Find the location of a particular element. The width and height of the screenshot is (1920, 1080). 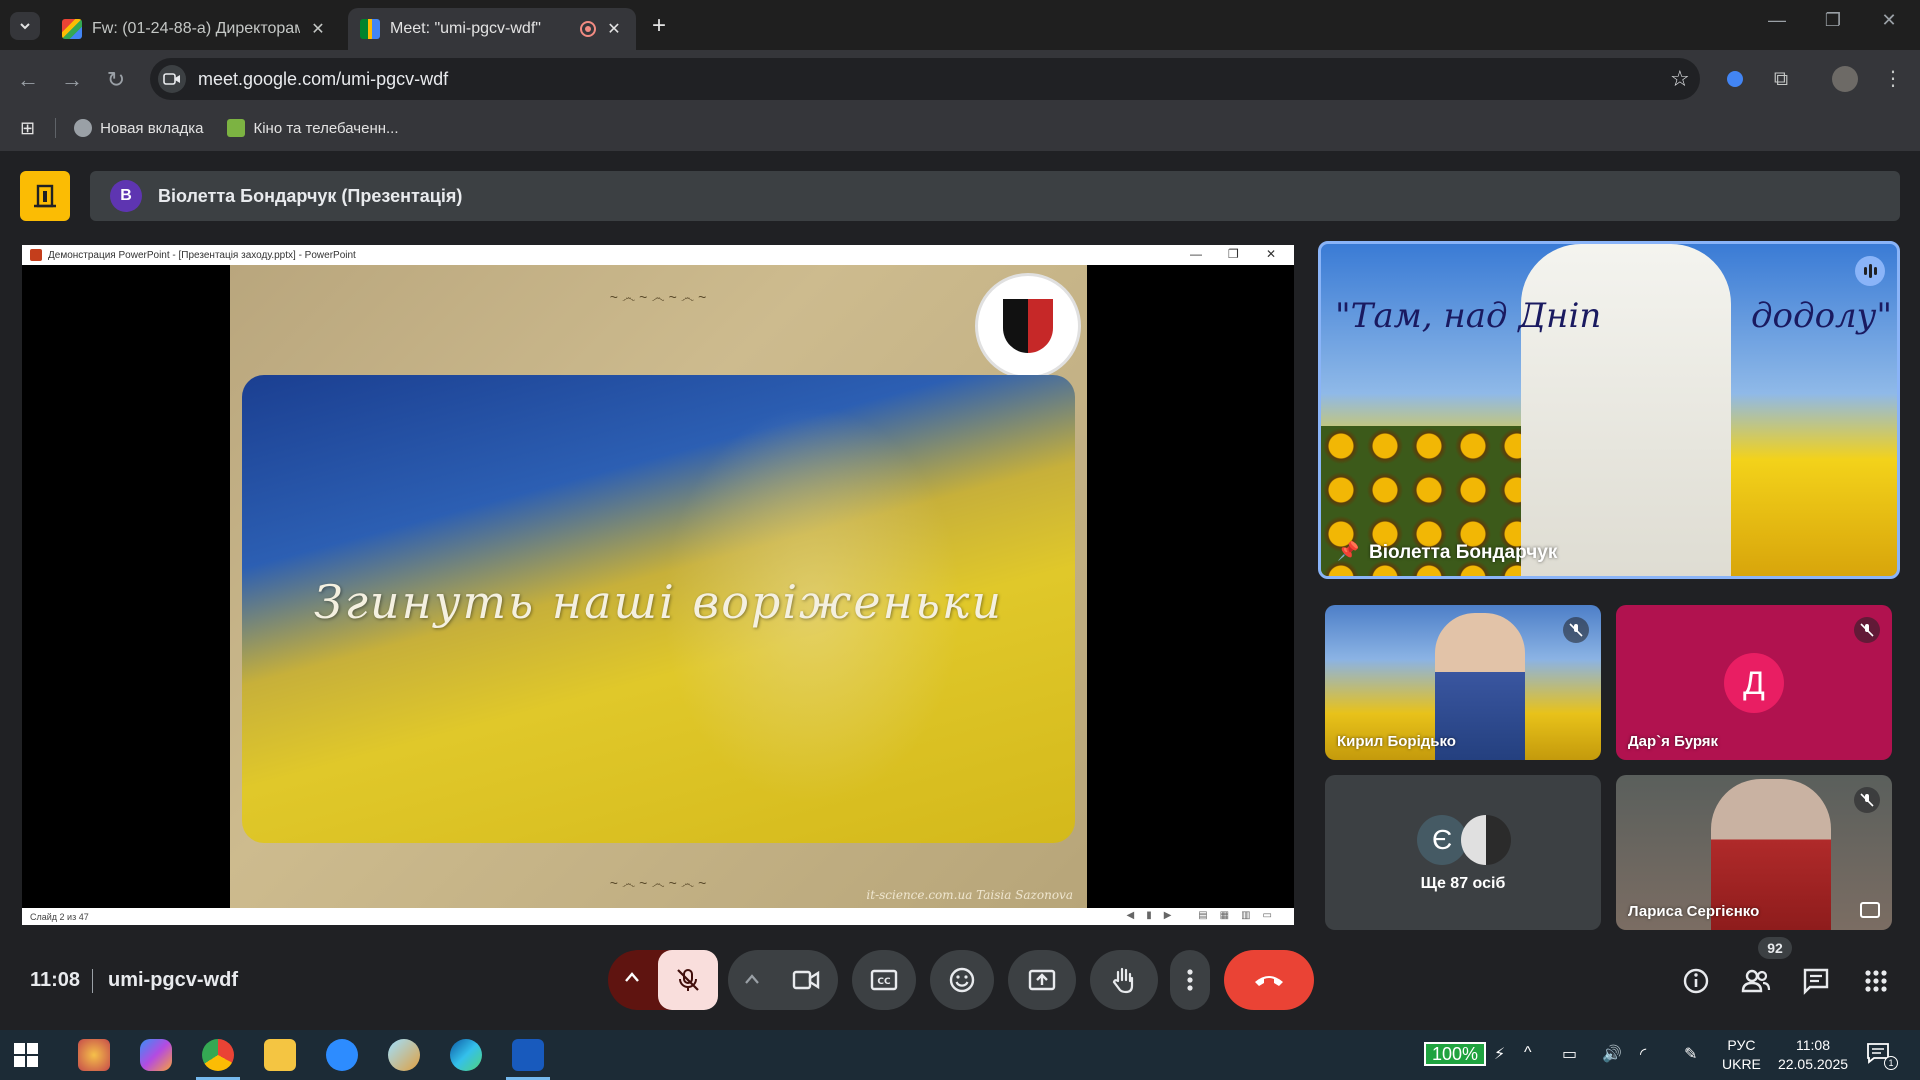

activities-button is located at coordinates (1876, 981).